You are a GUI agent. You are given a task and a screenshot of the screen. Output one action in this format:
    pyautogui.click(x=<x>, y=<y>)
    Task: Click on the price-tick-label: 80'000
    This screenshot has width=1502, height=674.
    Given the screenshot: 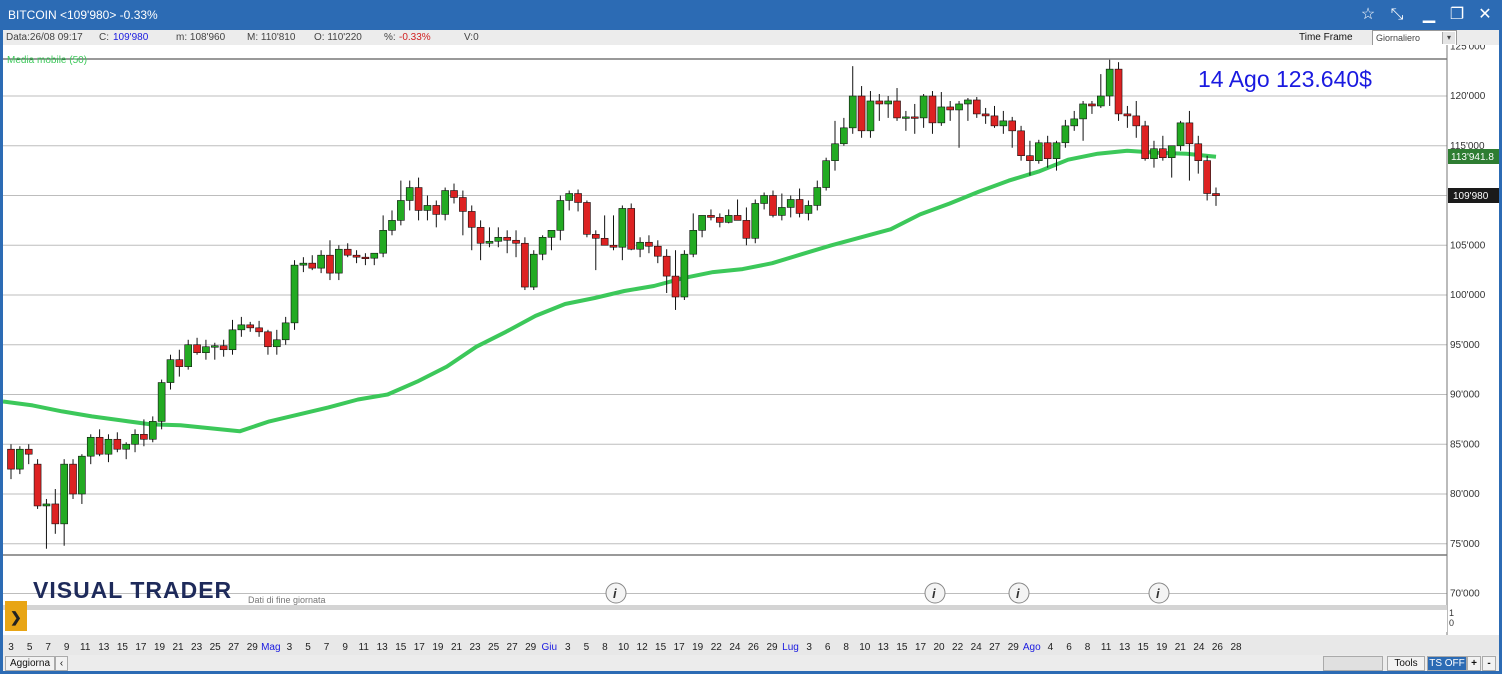 What is the action you would take?
    pyautogui.click(x=1465, y=494)
    